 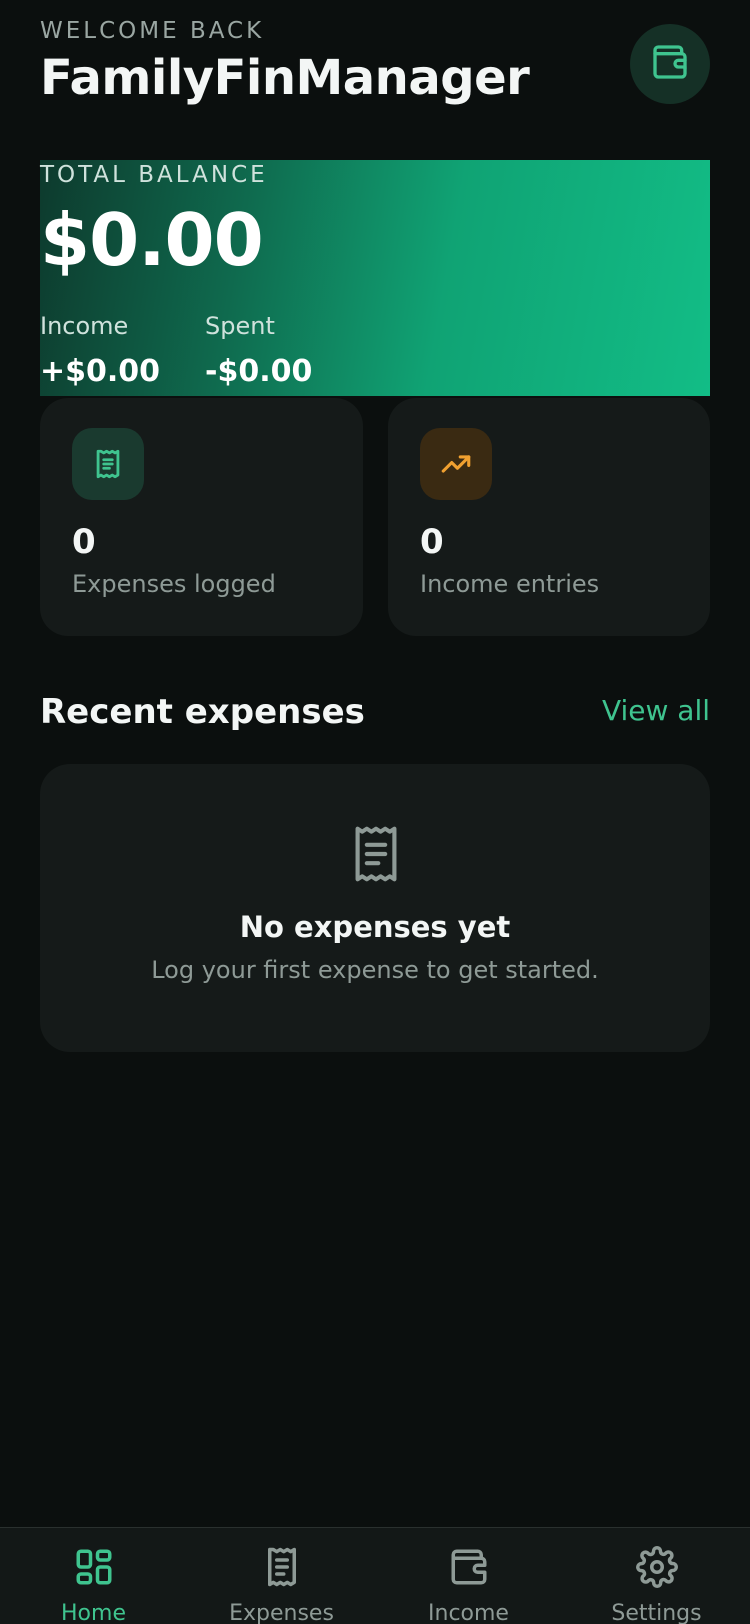 I want to click on bottom-nav: Home Expenses Income Settings, so click(x=375, y=1575).